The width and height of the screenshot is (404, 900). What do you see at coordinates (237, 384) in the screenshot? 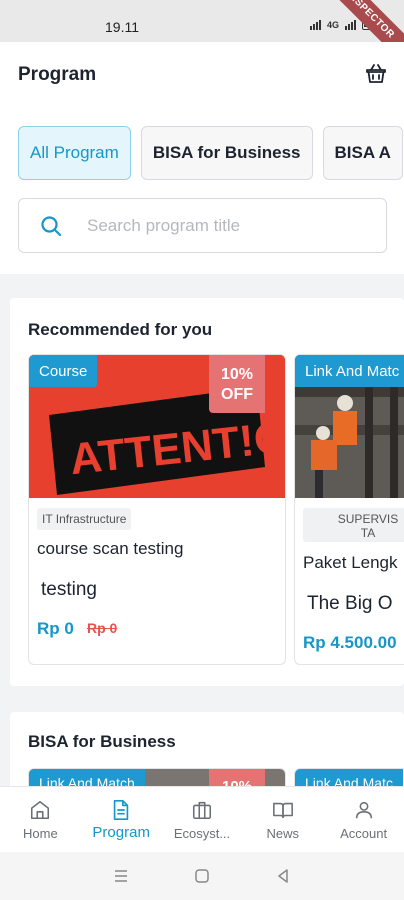
I see `discount-badge: 10% OFF` at bounding box center [237, 384].